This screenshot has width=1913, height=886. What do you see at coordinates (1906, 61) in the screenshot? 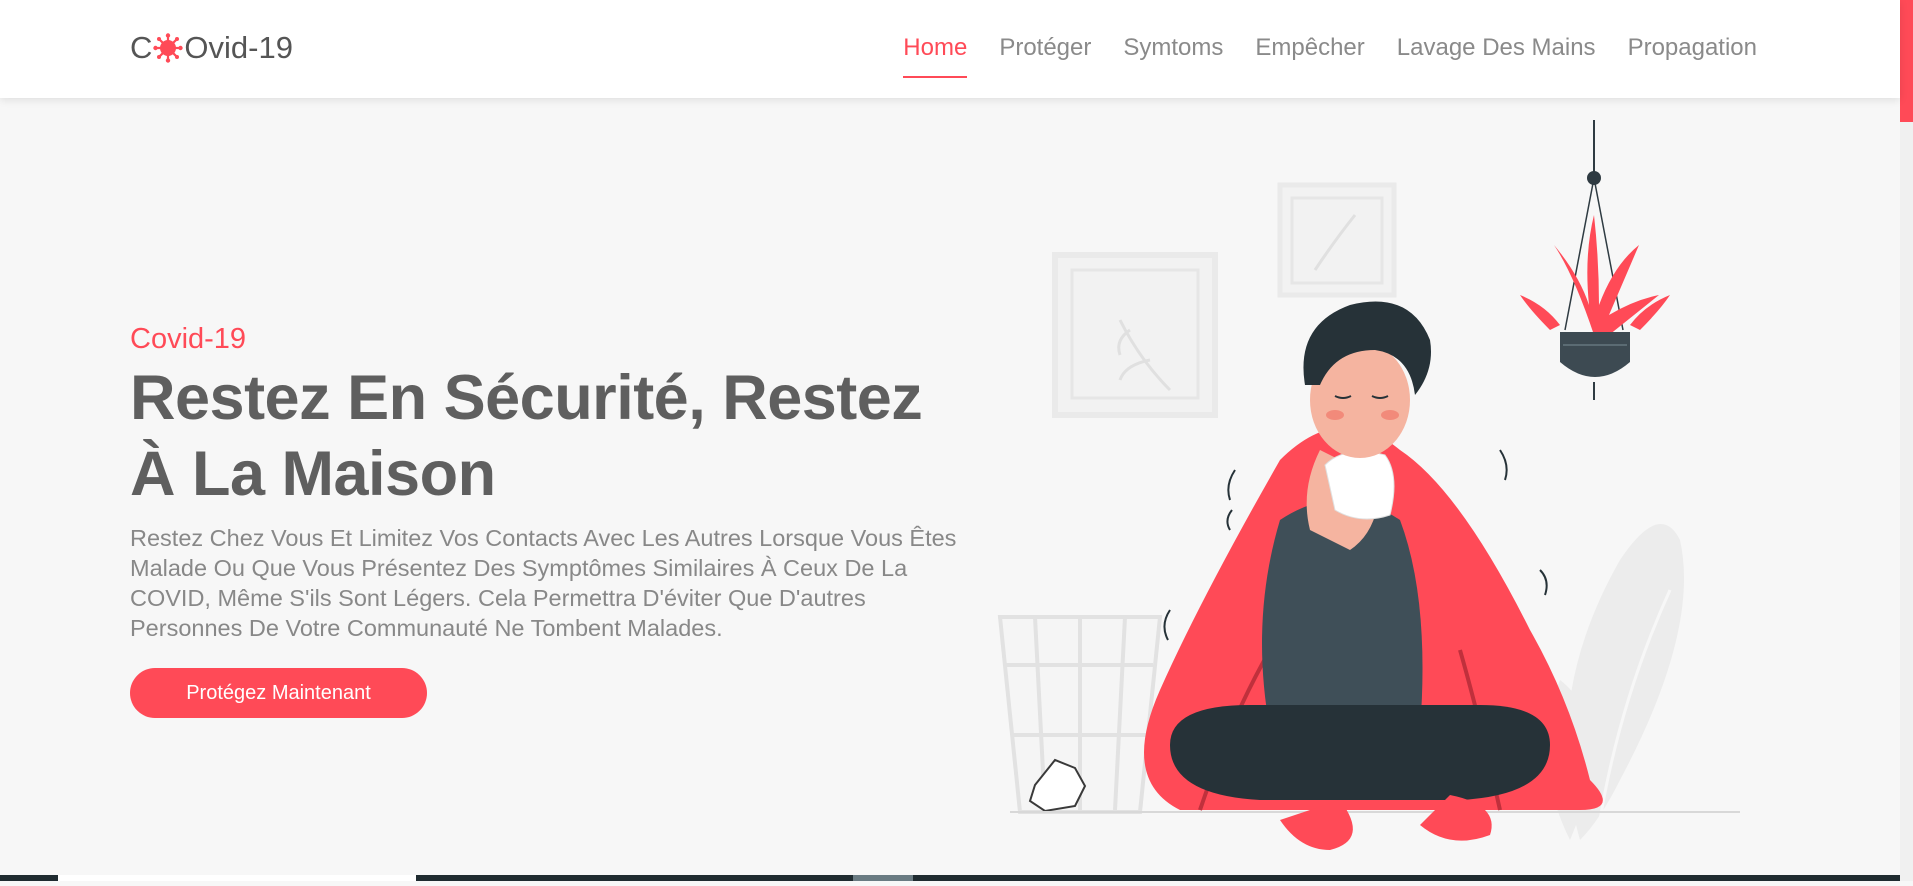
I see `scrollbar-thumb` at bounding box center [1906, 61].